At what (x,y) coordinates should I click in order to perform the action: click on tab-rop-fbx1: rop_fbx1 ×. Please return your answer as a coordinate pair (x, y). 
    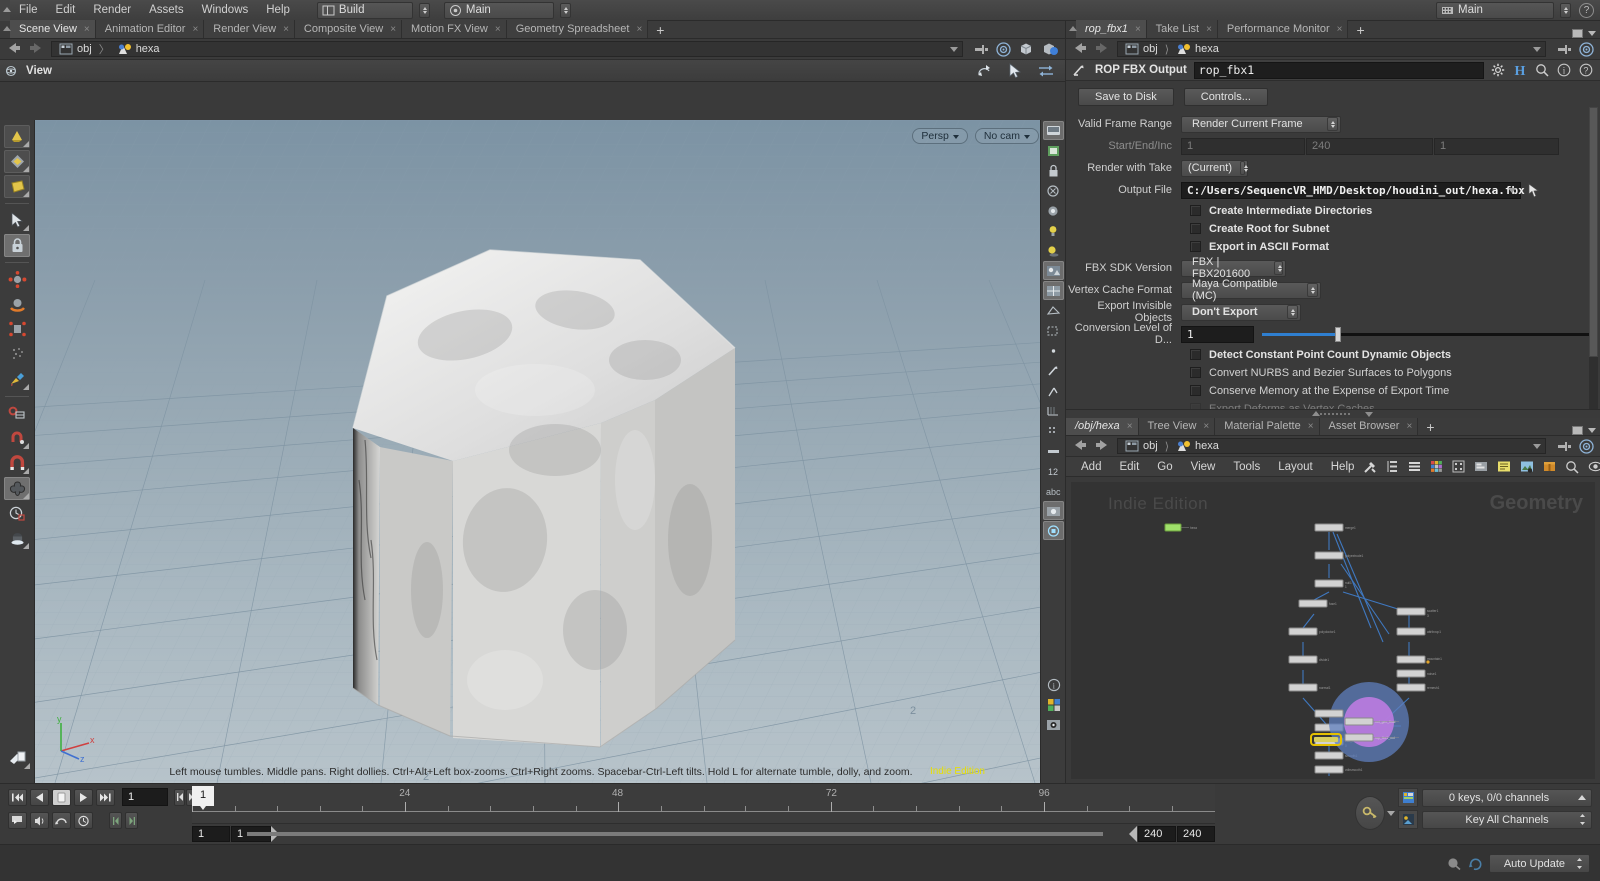
    Looking at the image, I should click on (1111, 29).